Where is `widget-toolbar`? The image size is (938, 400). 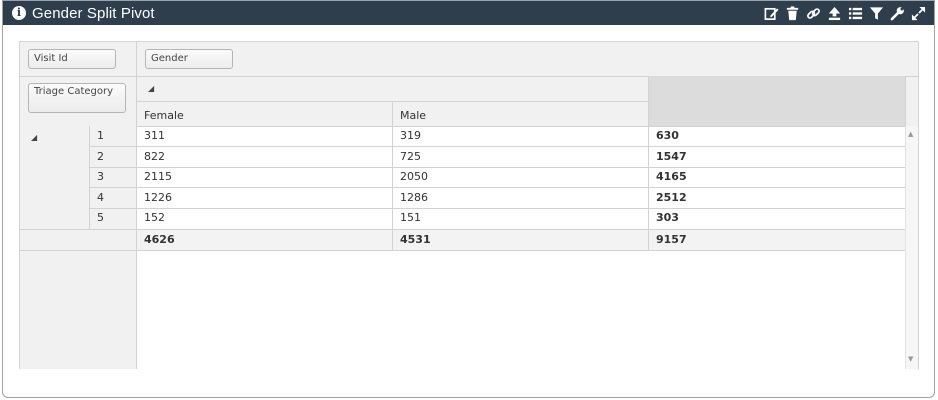
widget-toolbar is located at coordinates (844, 13).